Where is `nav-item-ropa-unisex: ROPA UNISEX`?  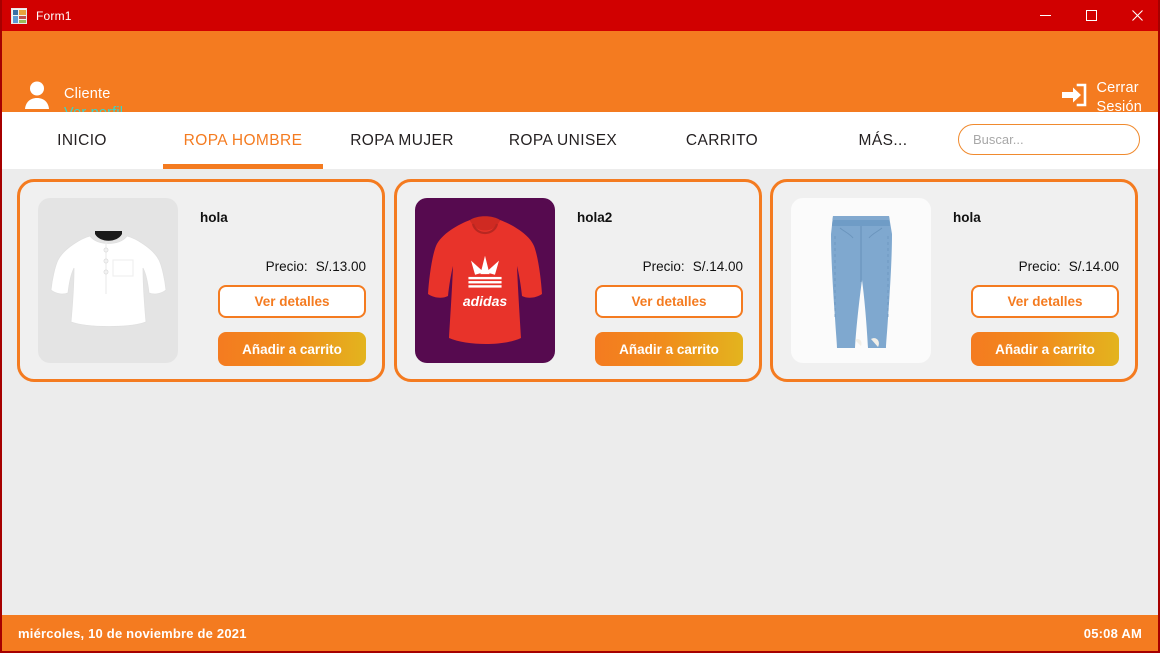 nav-item-ropa-unisex: ROPA UNISEX is located at coordinates (563, 140).